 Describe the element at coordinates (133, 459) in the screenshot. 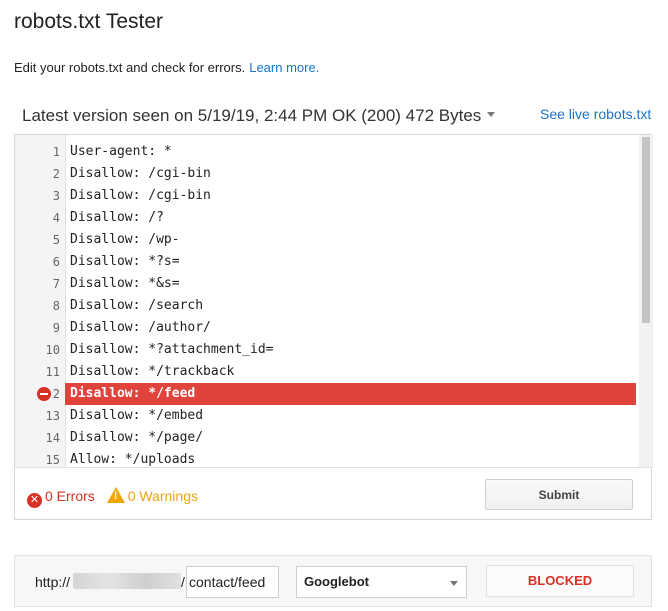

I see `line-text: Allow: */uploads` at that location.